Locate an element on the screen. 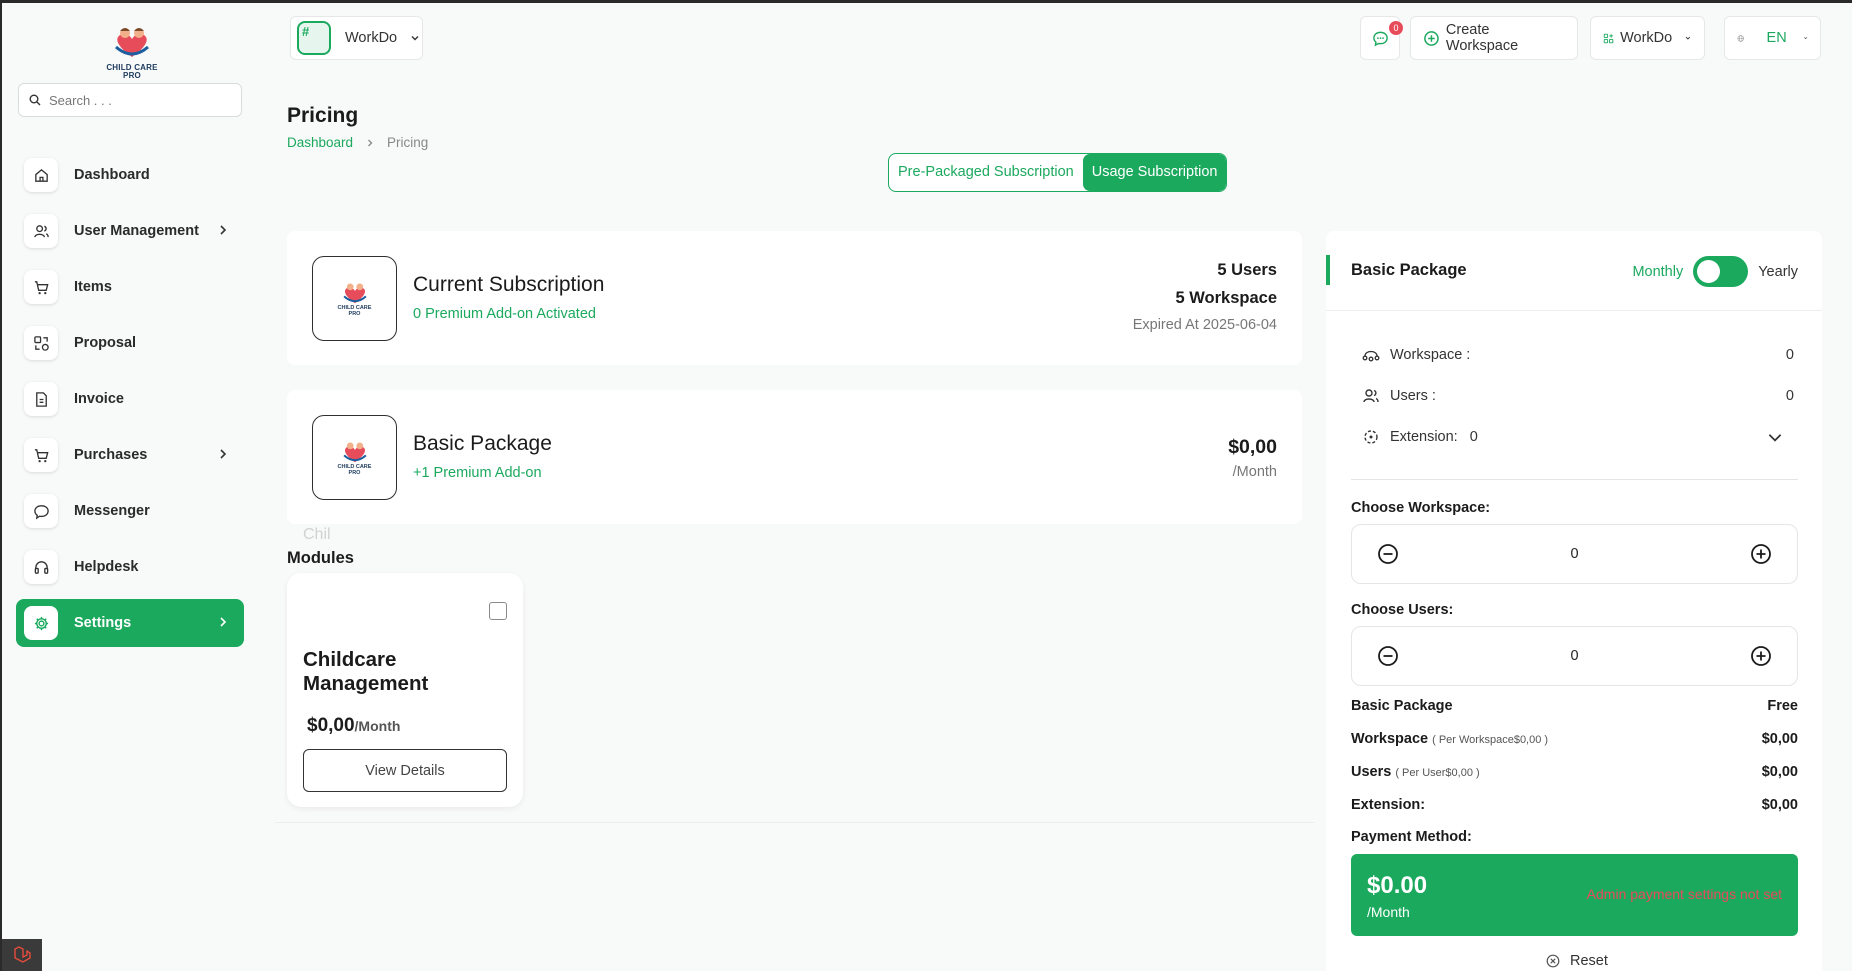 The height and width of the screenshot is (971, 1852). users-info-value: 0 is located at coordinates (1789, 396).